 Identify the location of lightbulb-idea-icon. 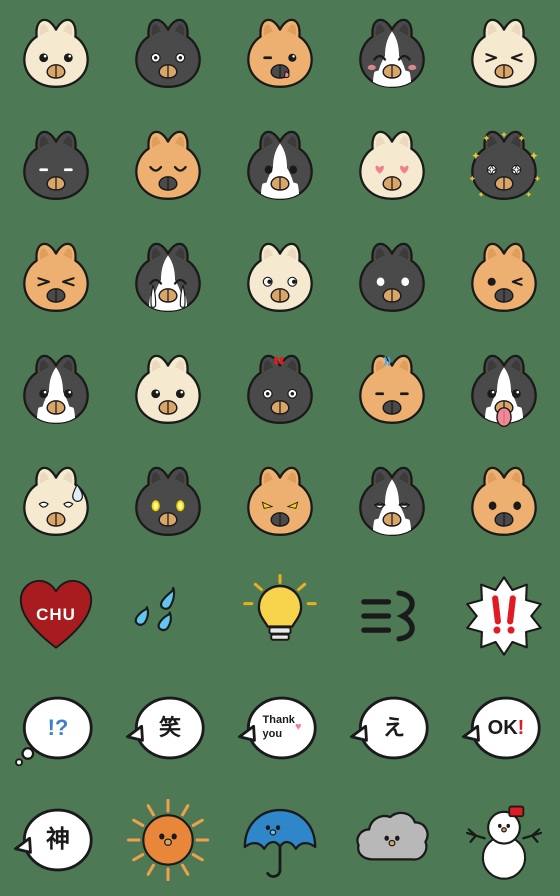
(280, 614).